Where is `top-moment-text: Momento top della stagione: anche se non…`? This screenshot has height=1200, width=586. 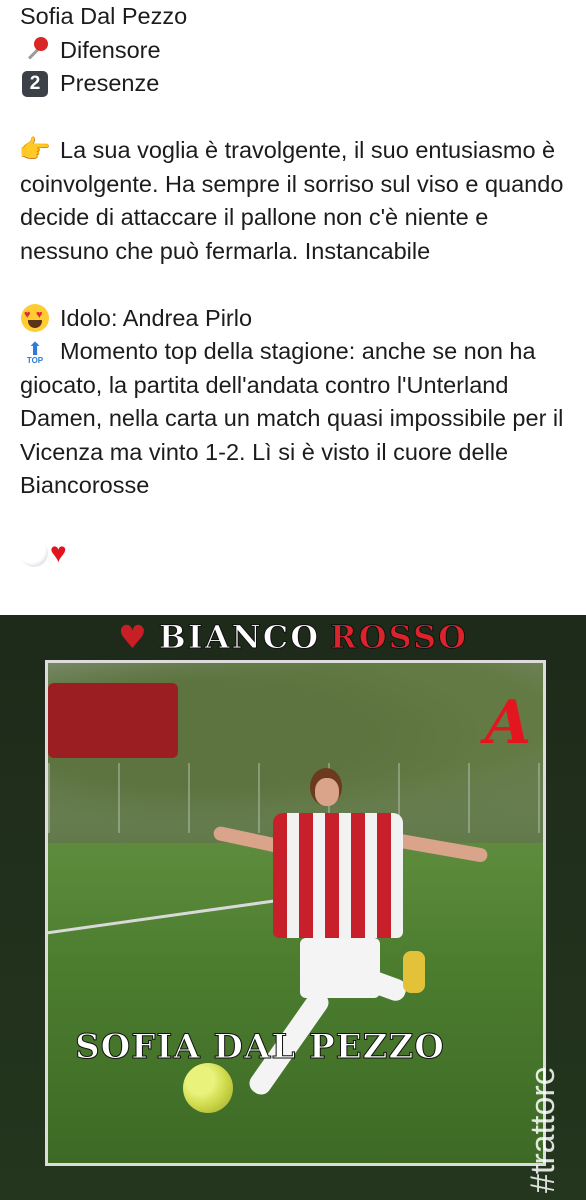 top-moment-text: Momento top della stagione: anche se non… is located at coordinates (292, 418).